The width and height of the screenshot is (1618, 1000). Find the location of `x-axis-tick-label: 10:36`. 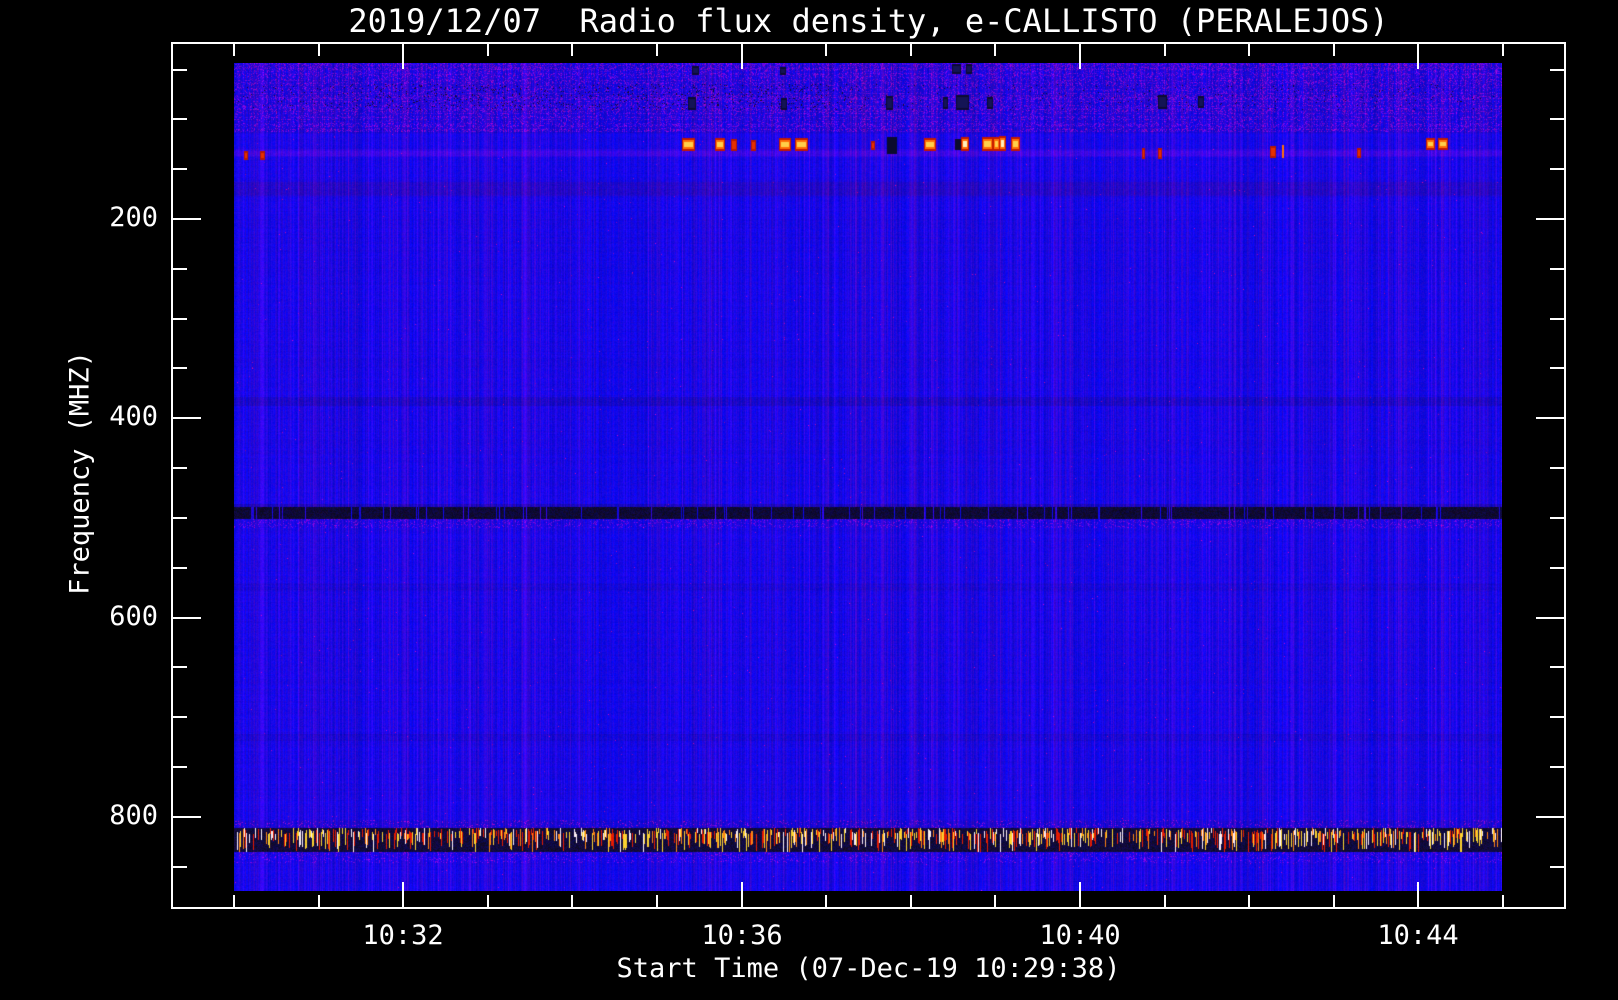

x-axis-tick-label: 10:36 is located at coordinates (742, 935).